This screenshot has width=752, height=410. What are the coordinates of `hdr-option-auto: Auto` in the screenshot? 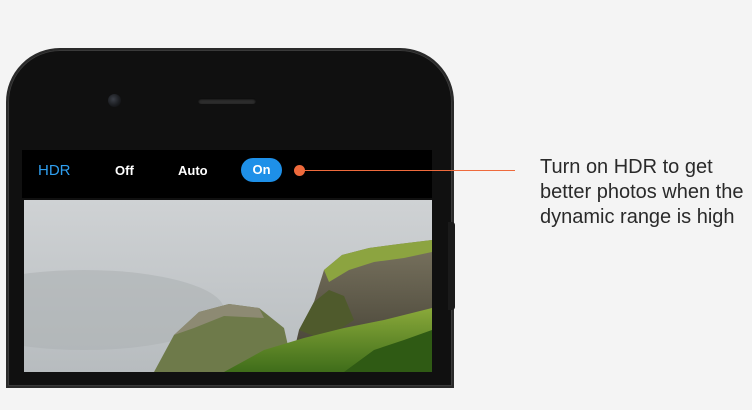 It's located at (193, 170).